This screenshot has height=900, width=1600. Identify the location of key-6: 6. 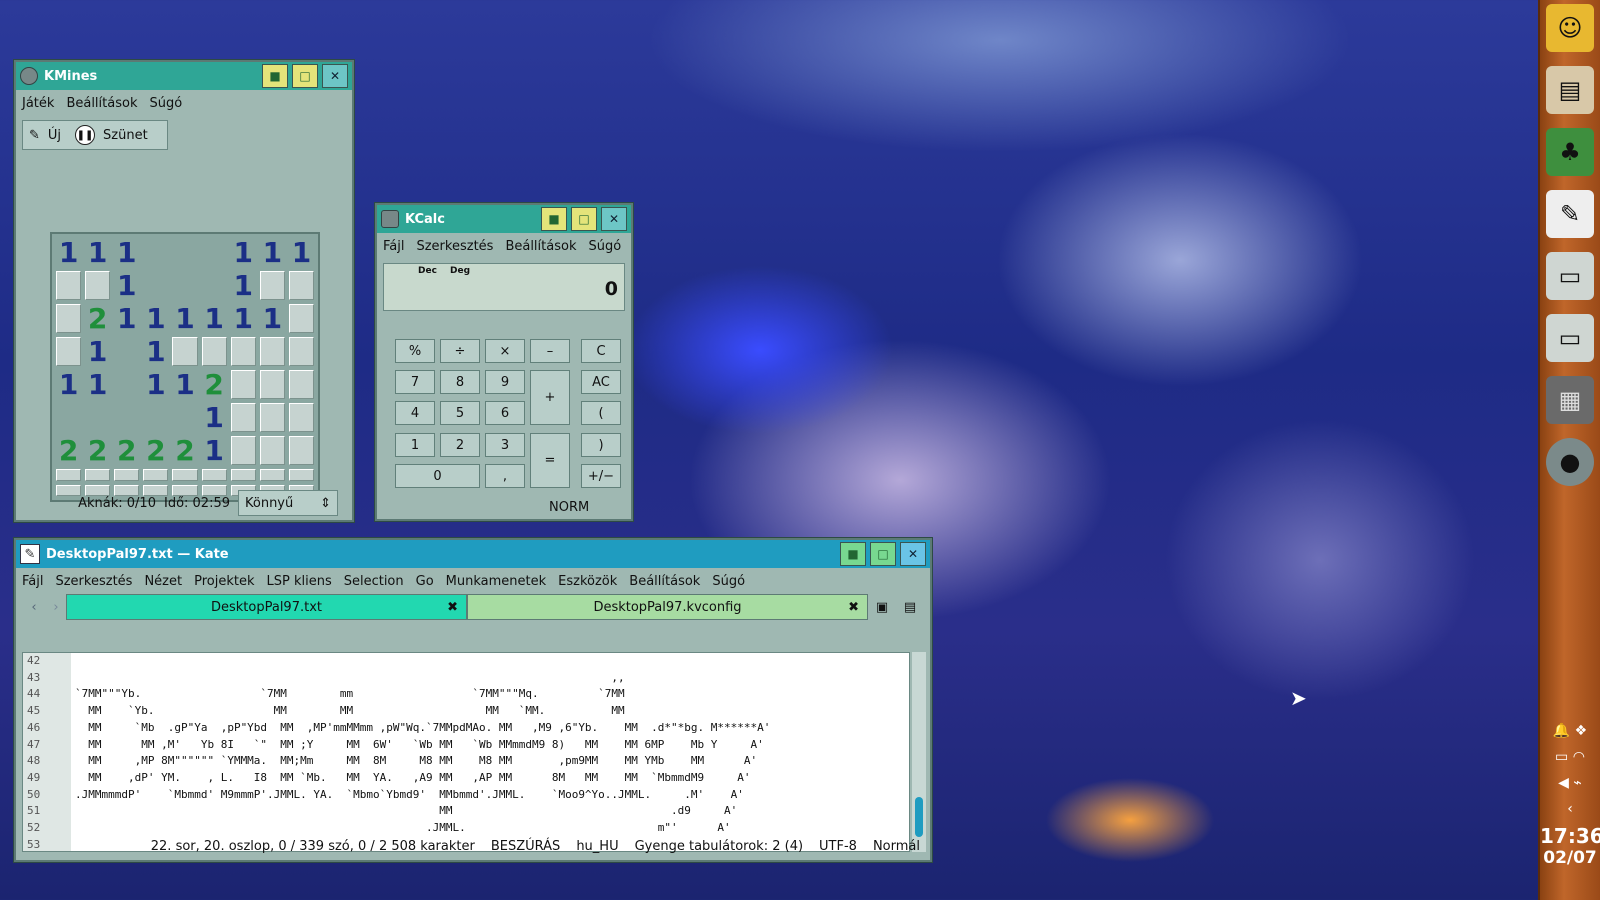
(505, 413).